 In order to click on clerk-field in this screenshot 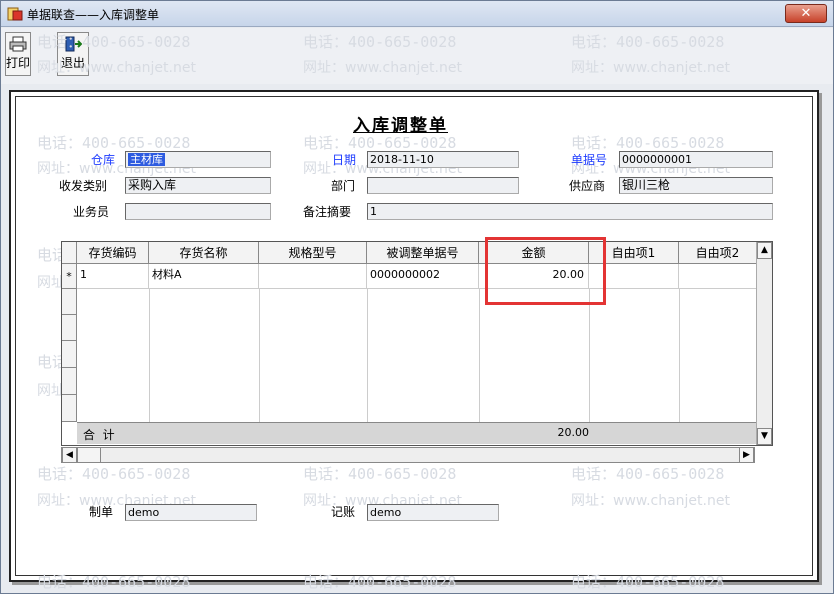, I will do `click(198, 211)`.